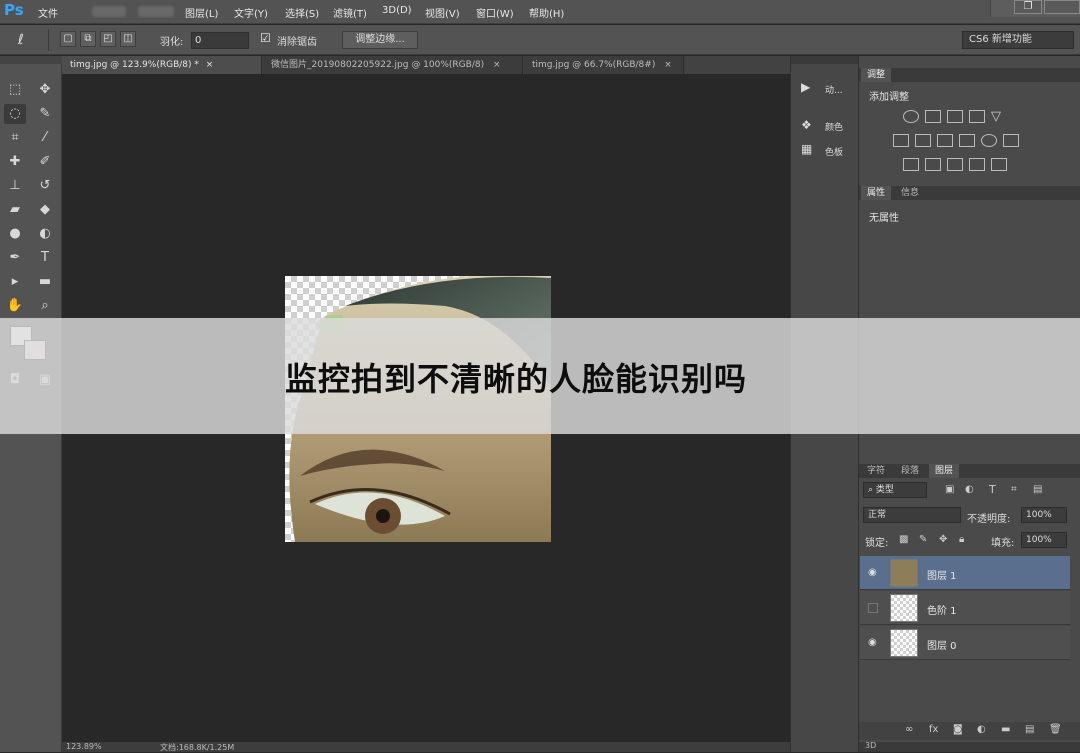  I want to click on posterize-icon, so click(933, 164).